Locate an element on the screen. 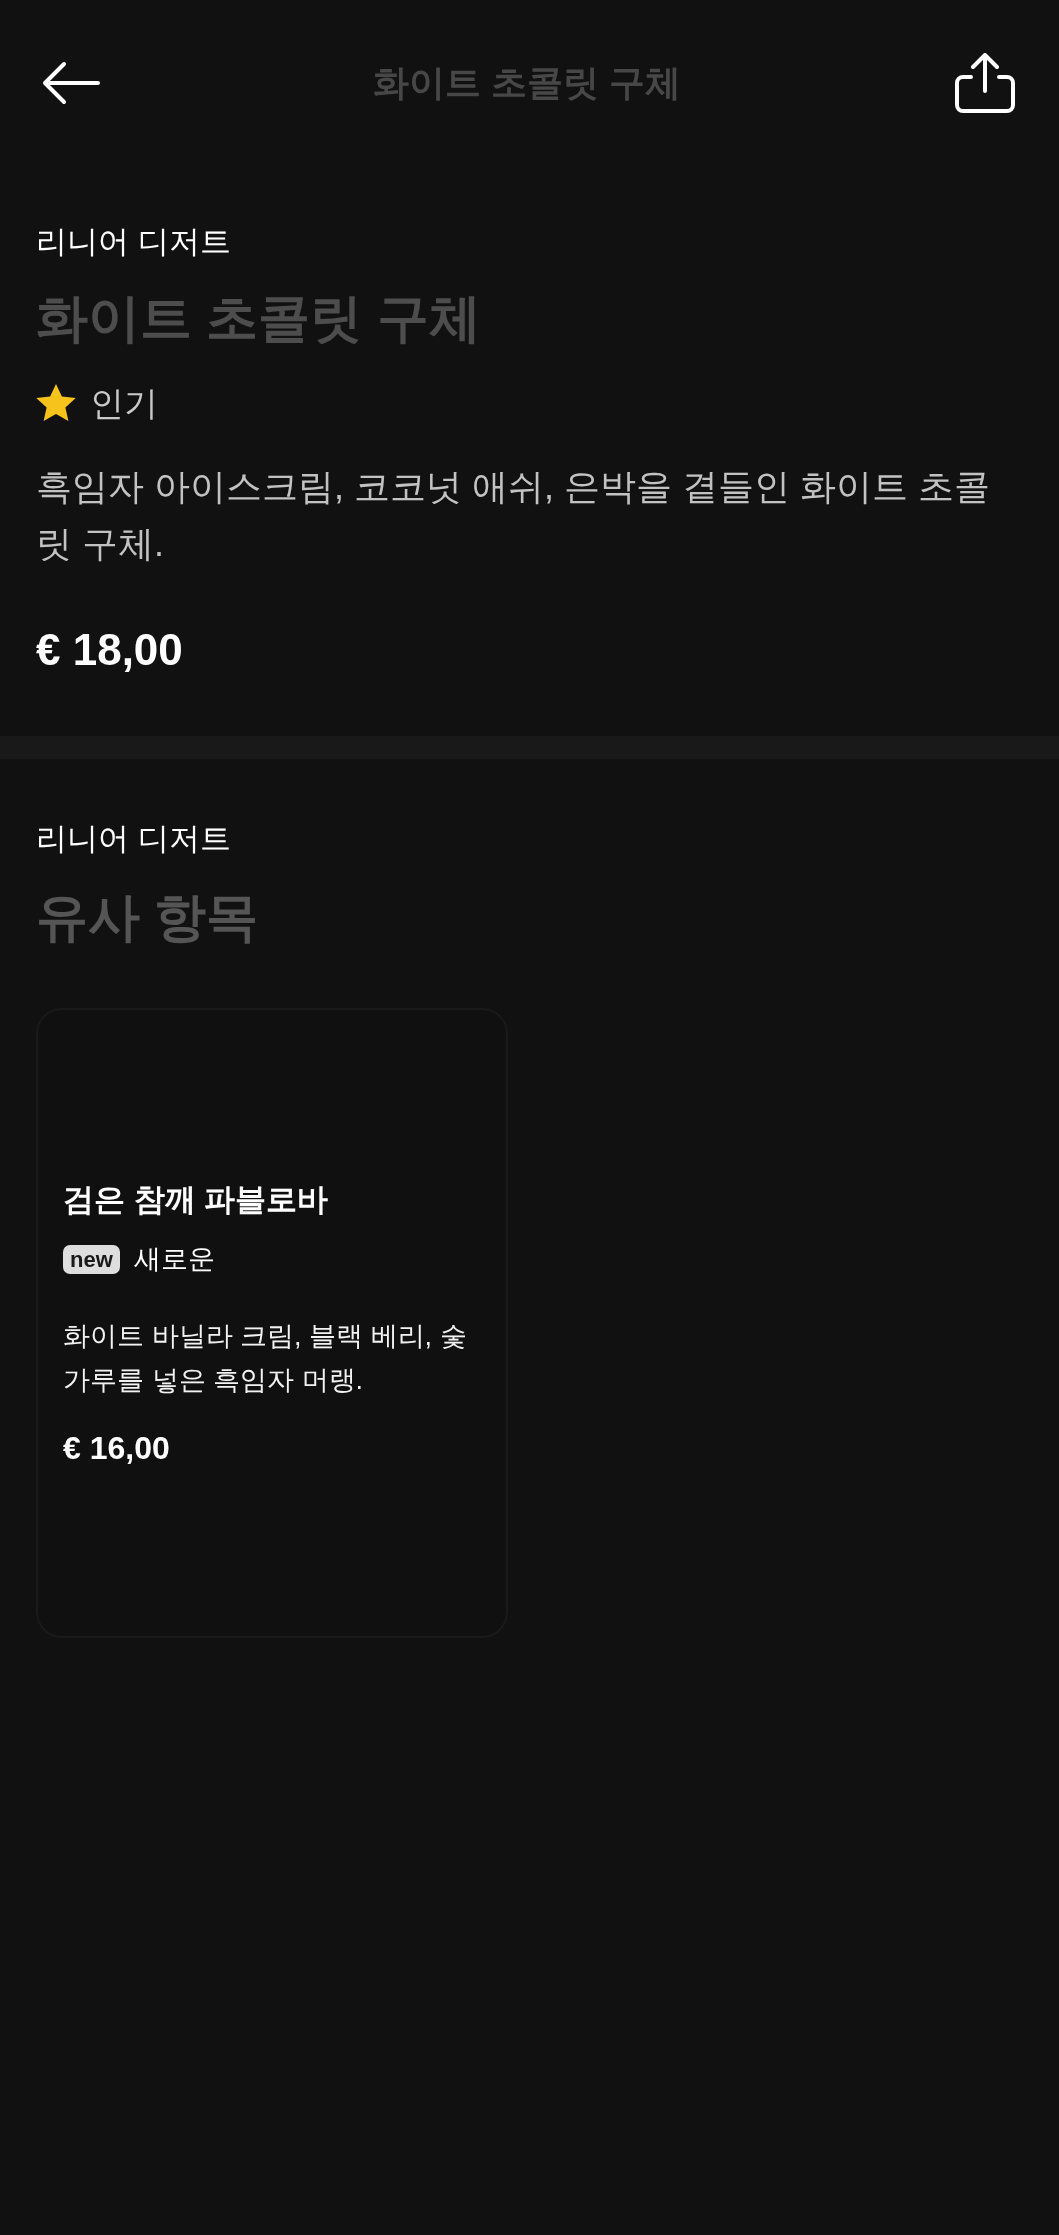 The image size is (1059, 2235). badge-label: 인기 is located at coordinates (124, 403).